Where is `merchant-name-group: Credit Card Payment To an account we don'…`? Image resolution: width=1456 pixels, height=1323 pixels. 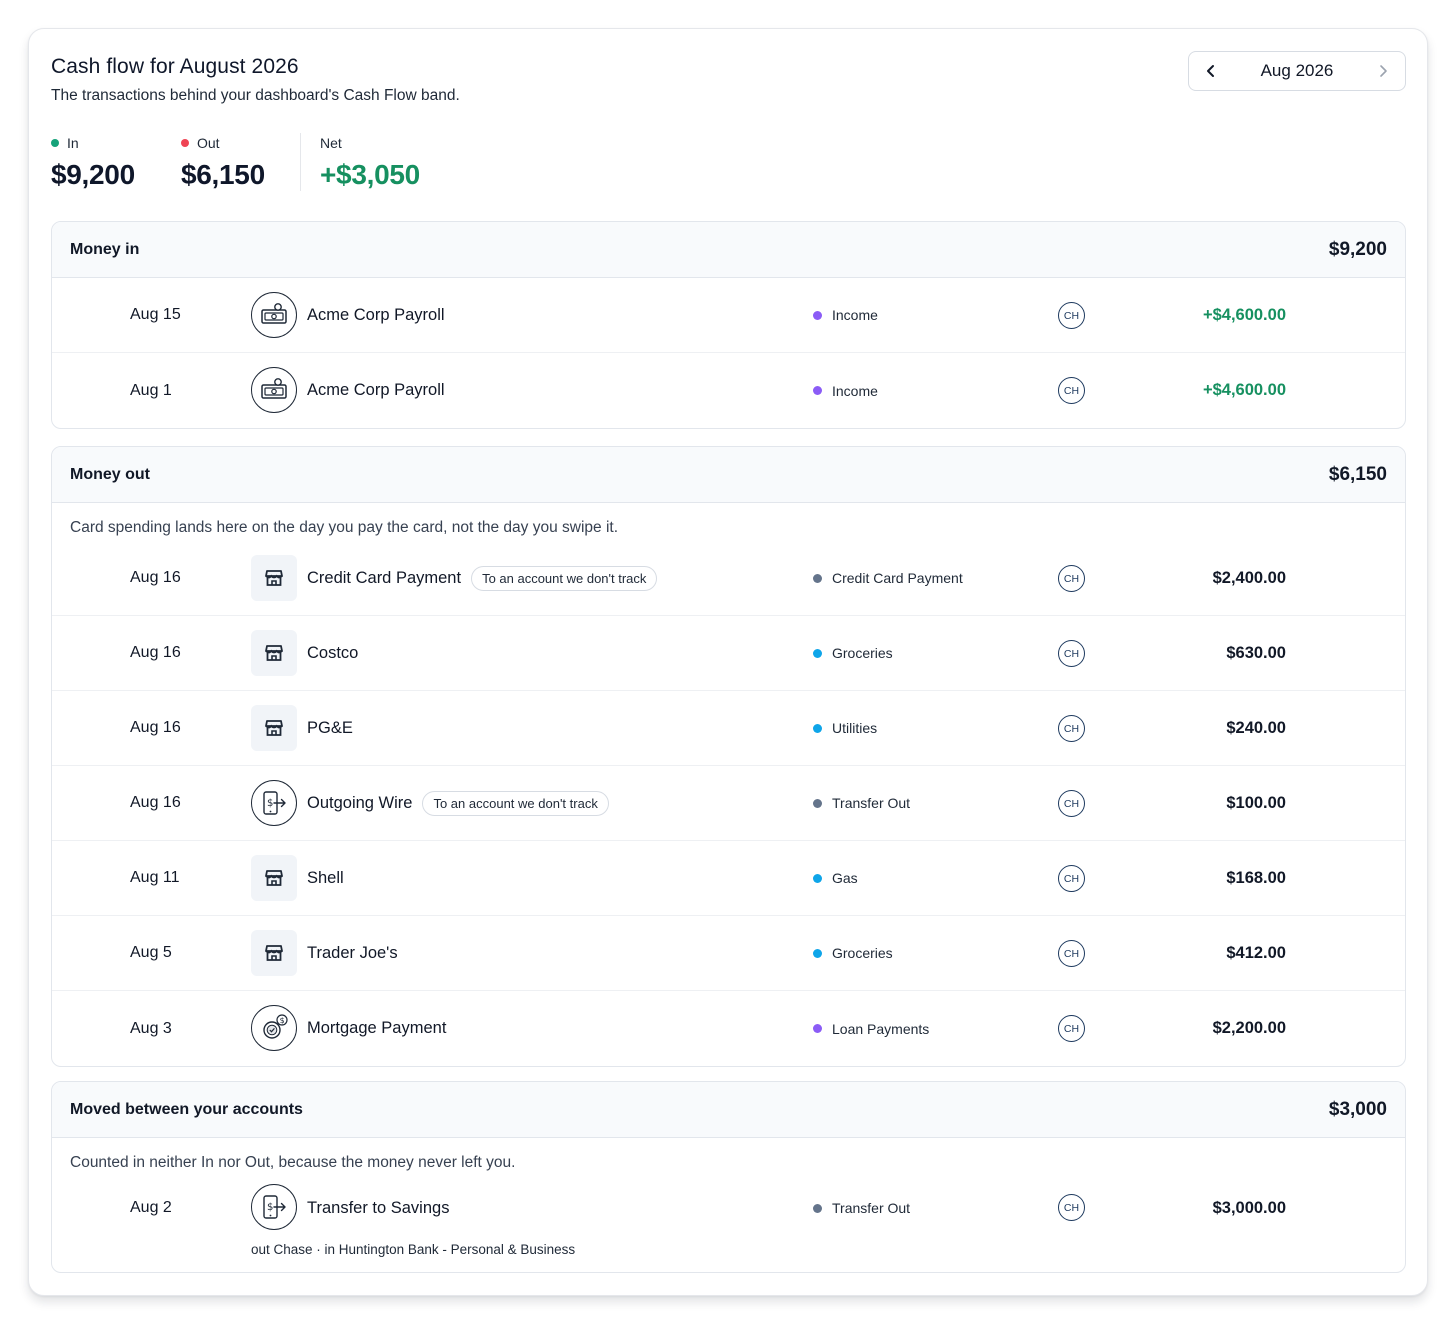 merchant-name-group: Credit Card Payment To an account we don'… is located at coordinates (482, 578).